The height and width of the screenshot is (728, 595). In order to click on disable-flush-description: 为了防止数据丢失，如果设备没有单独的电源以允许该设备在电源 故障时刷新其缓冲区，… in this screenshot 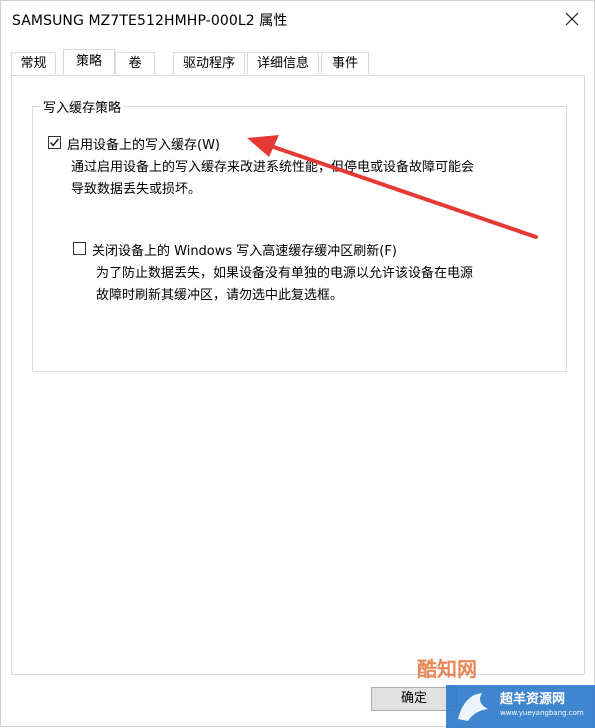, I will do `click(284, 285)`.